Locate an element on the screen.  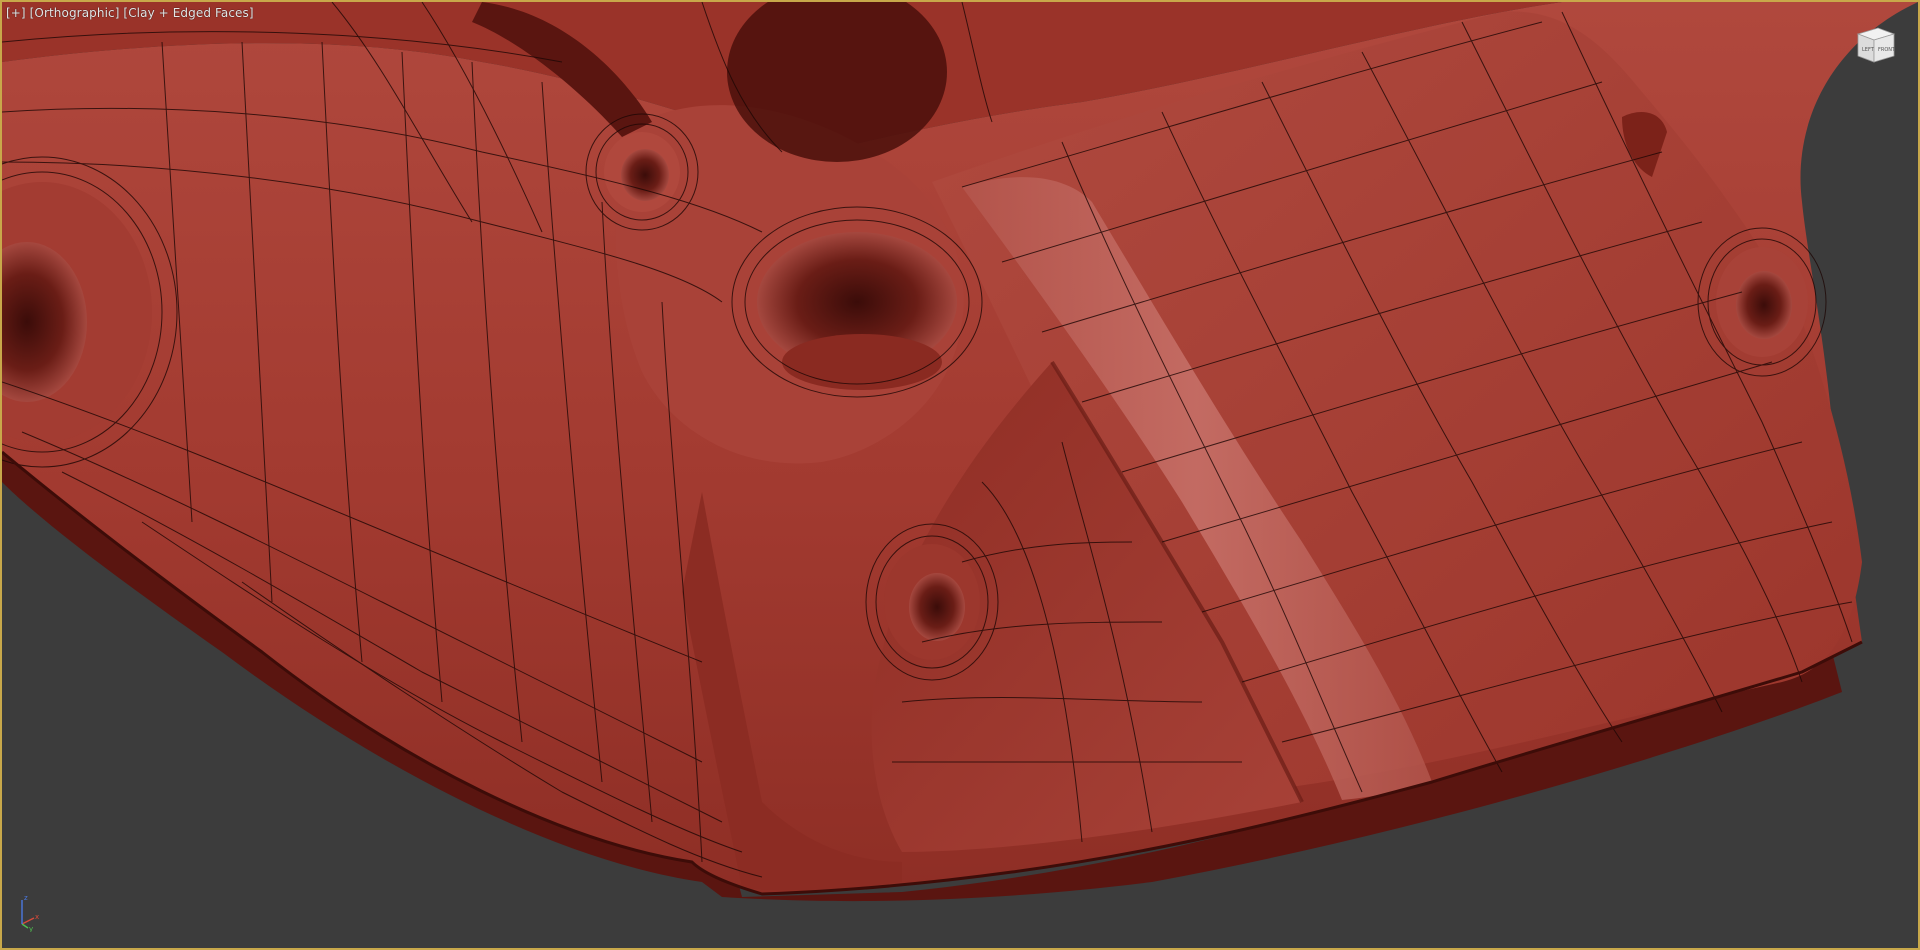
axis-tripod-icon: x y z is located at coordinates (30, 913).